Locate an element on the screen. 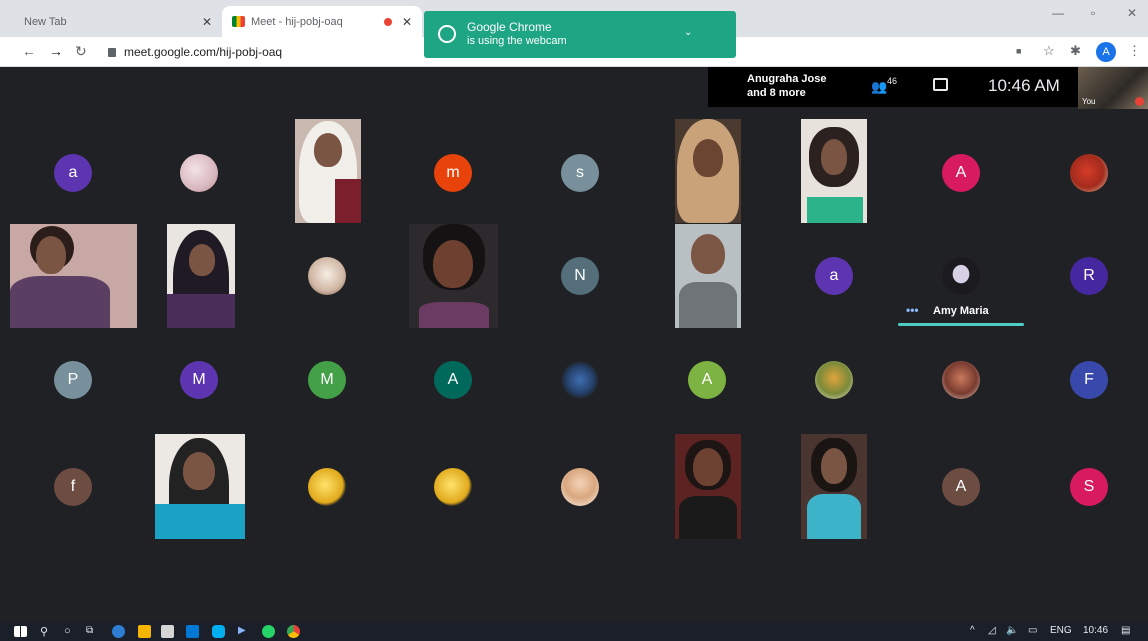 This screenshot has width=1148, height=641. meet-bottom-area is located at coordinates (578, 580).